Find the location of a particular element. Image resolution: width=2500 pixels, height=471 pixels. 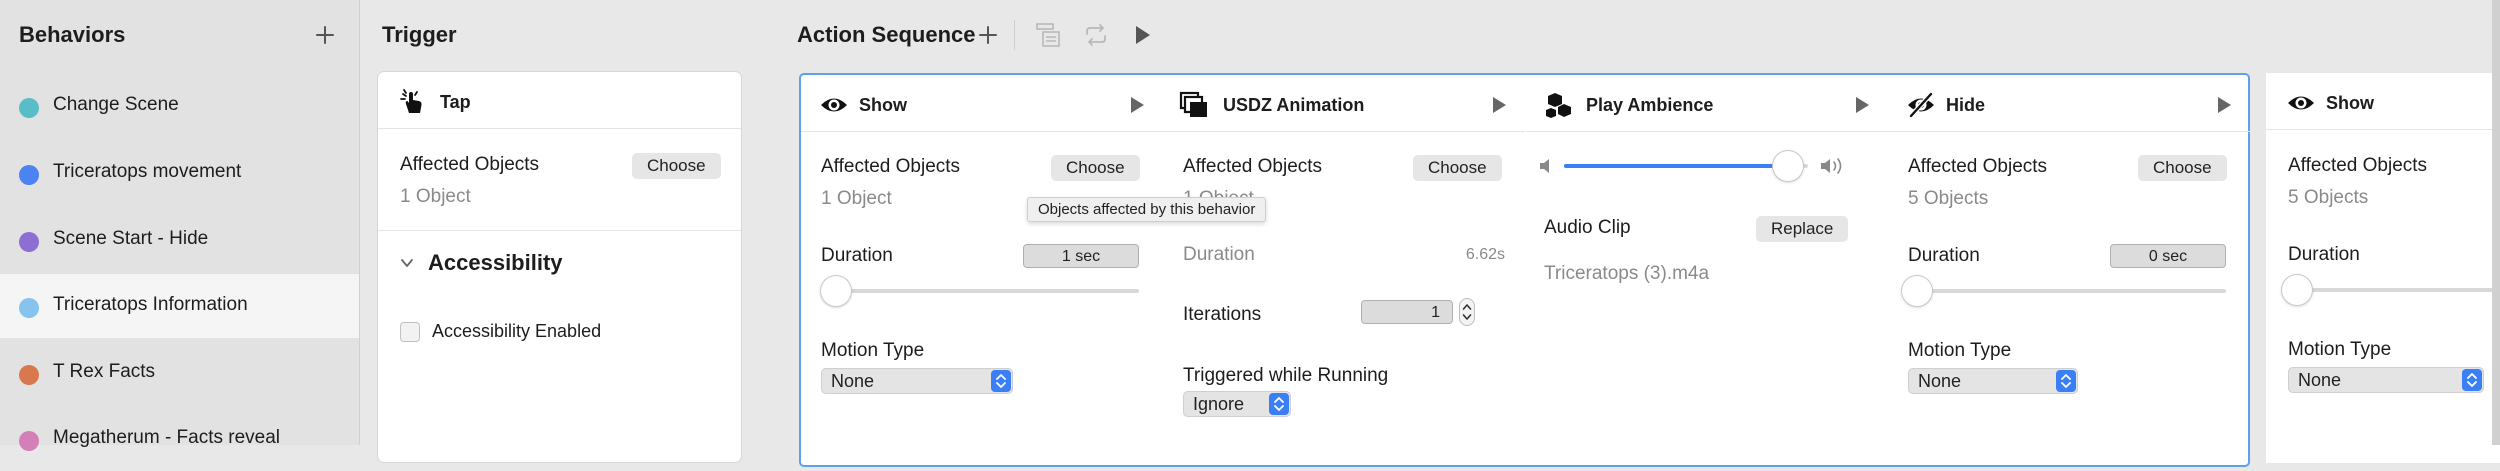

duration-field: 1 sec is located at coordinates (1081, 256).